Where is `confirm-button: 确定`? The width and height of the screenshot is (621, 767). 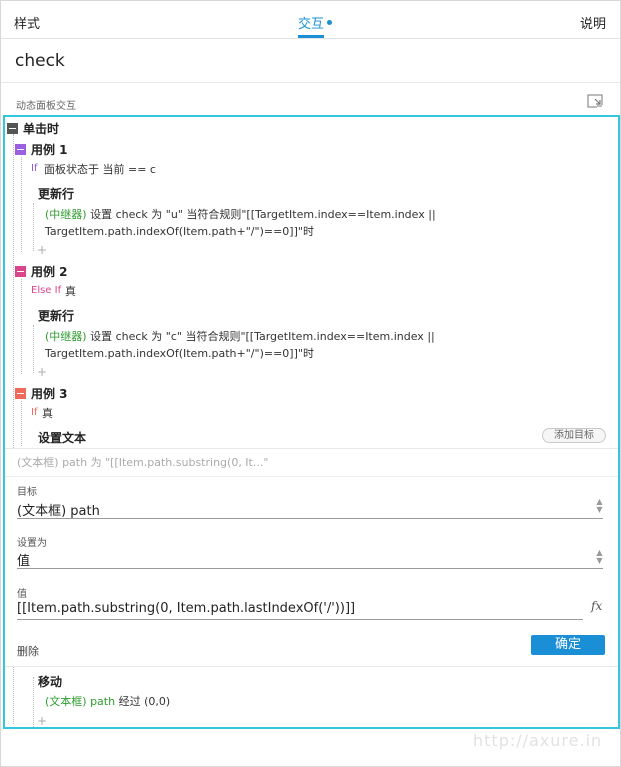
confirm-button: 确定 is located at coordinates (568, 645).